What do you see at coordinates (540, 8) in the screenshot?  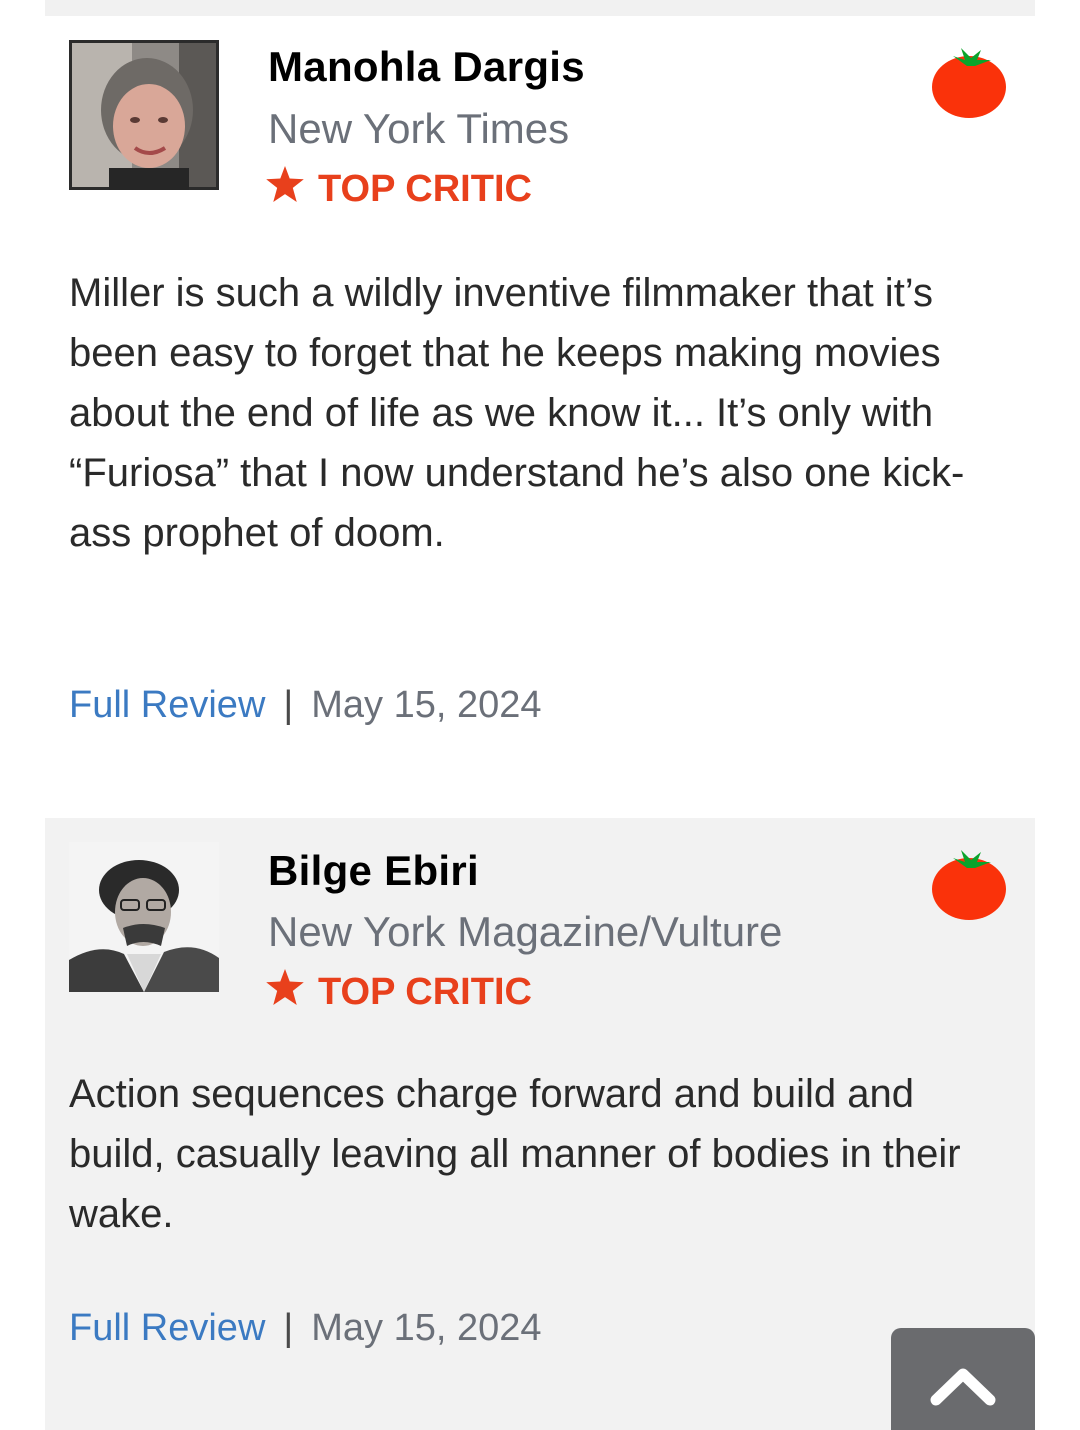 I see `previous-card-edge` at bounding box center [540, 8].